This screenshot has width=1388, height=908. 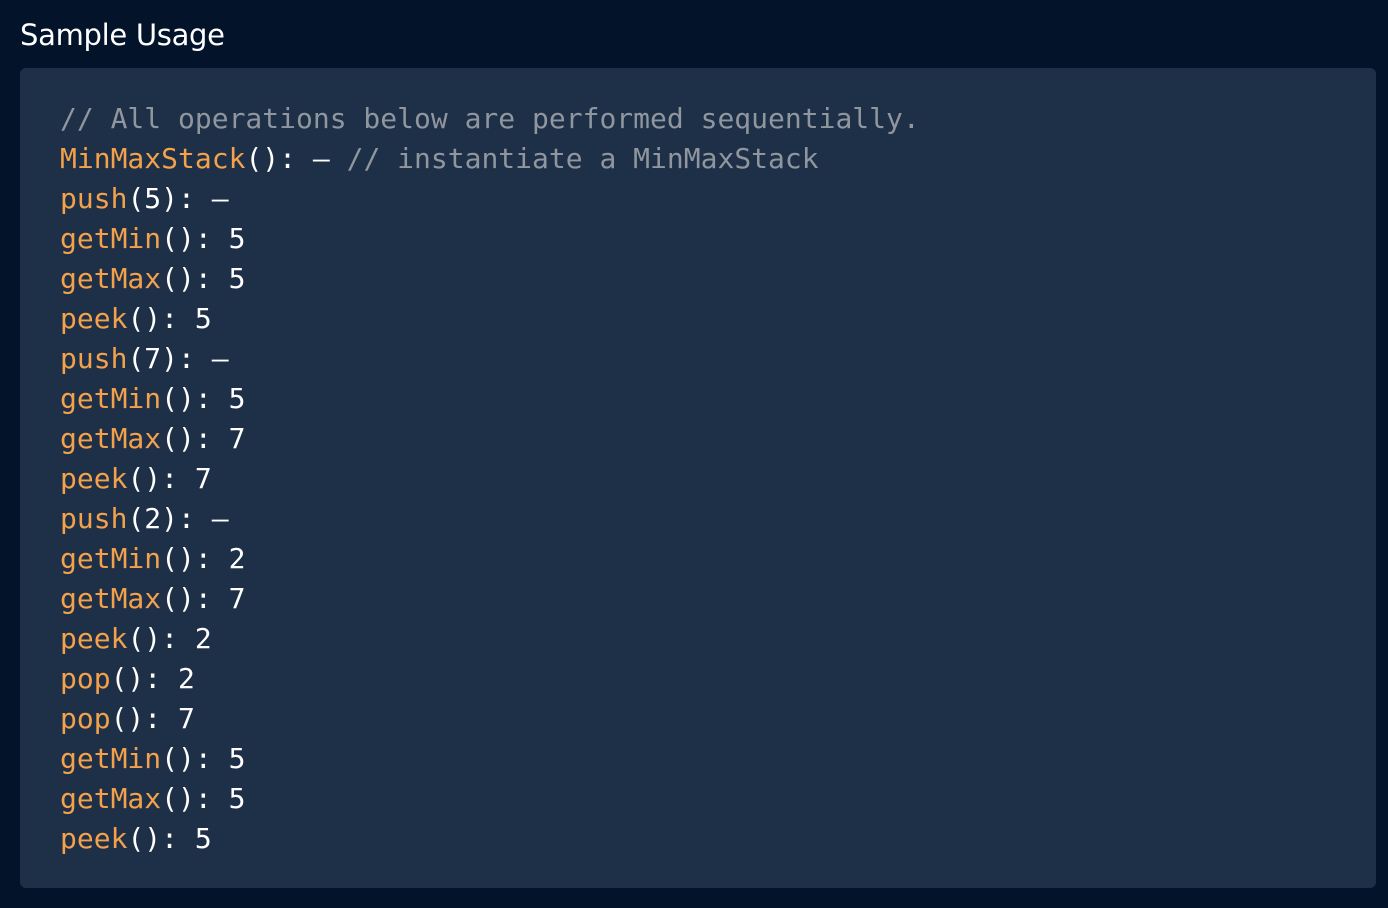 What do you see at coordinates (153, 358) in the screenshot?
I see `code-arguments: (7)` at bounding box center [153, 358].